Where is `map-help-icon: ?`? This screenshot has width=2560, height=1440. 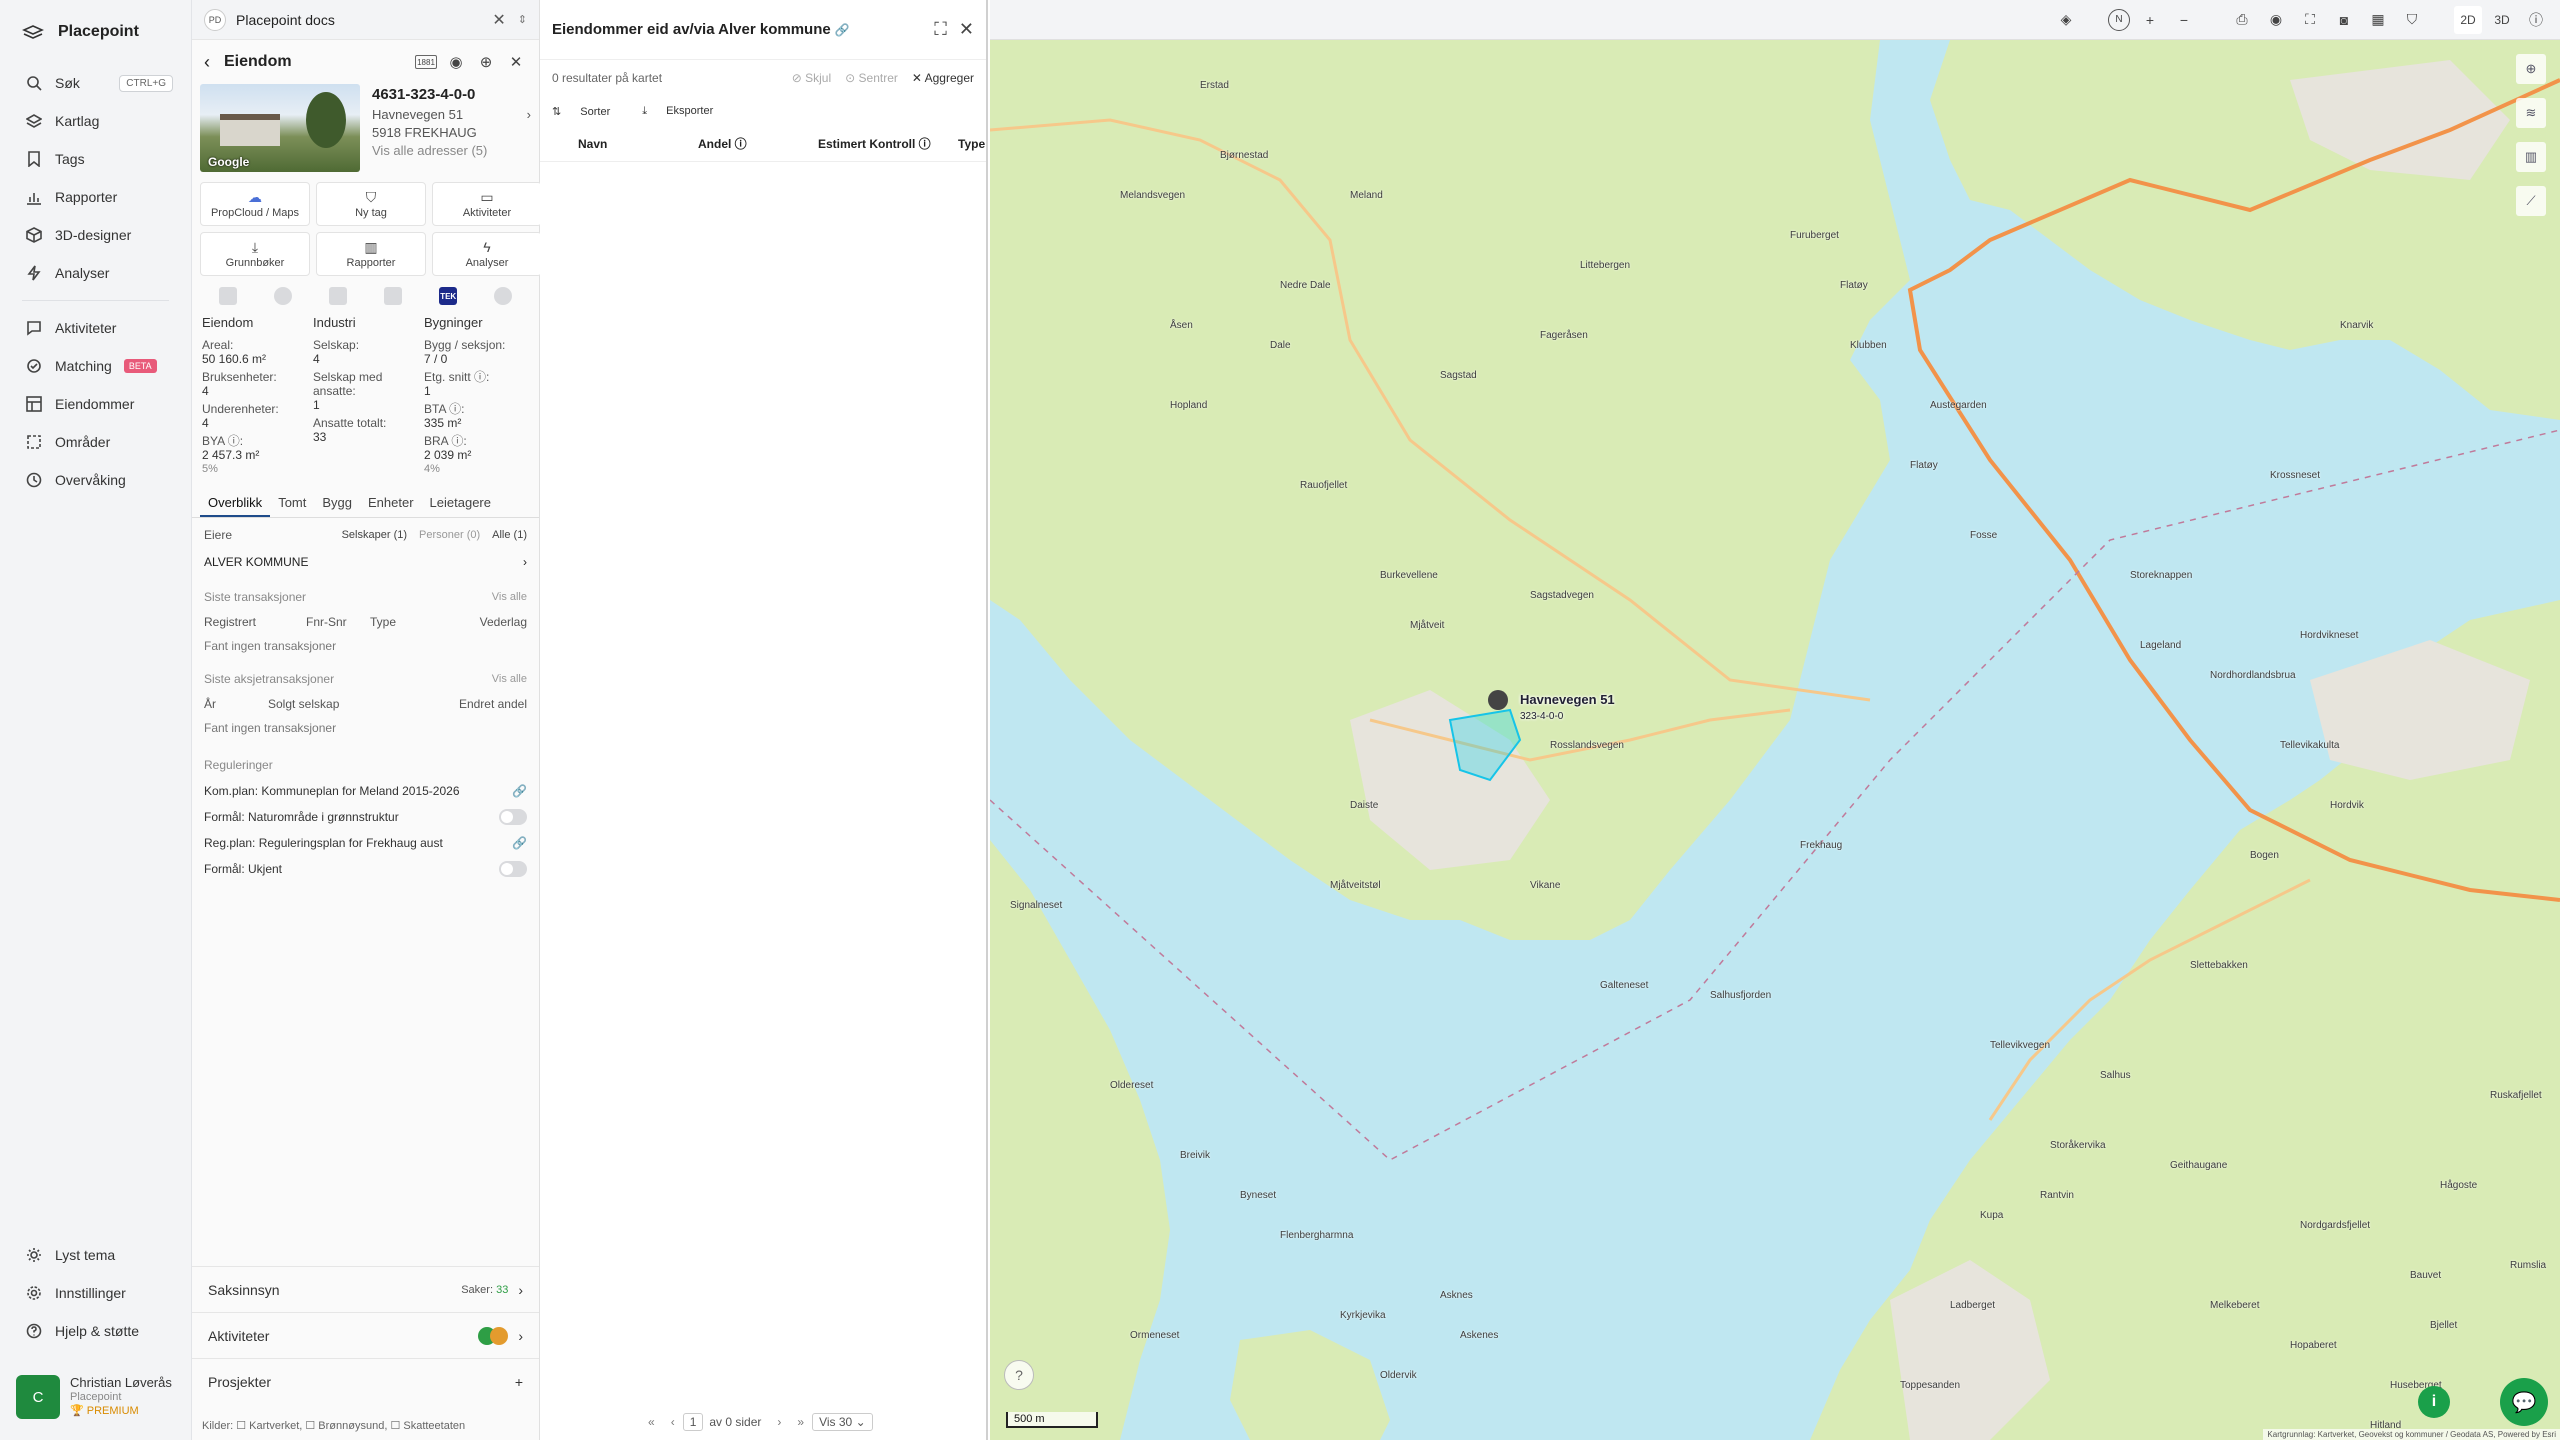
map-help-icon: ? is located at coordinates (1019, 1375).